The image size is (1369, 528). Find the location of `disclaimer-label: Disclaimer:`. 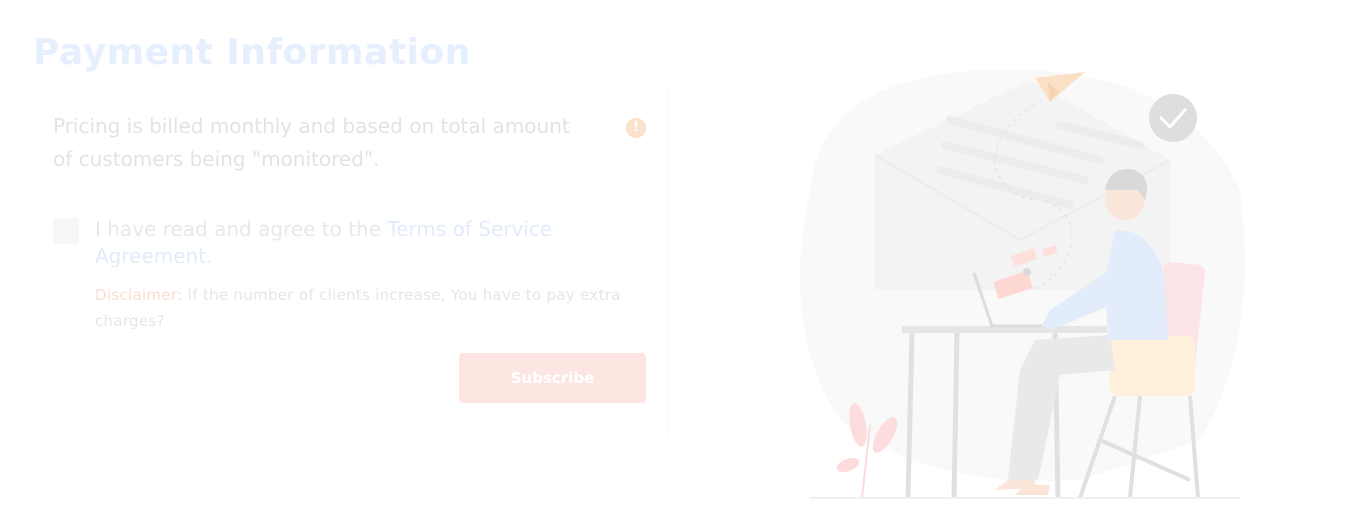

disclaimer-label: Disclaimer: is located at coordinates (139, 295).